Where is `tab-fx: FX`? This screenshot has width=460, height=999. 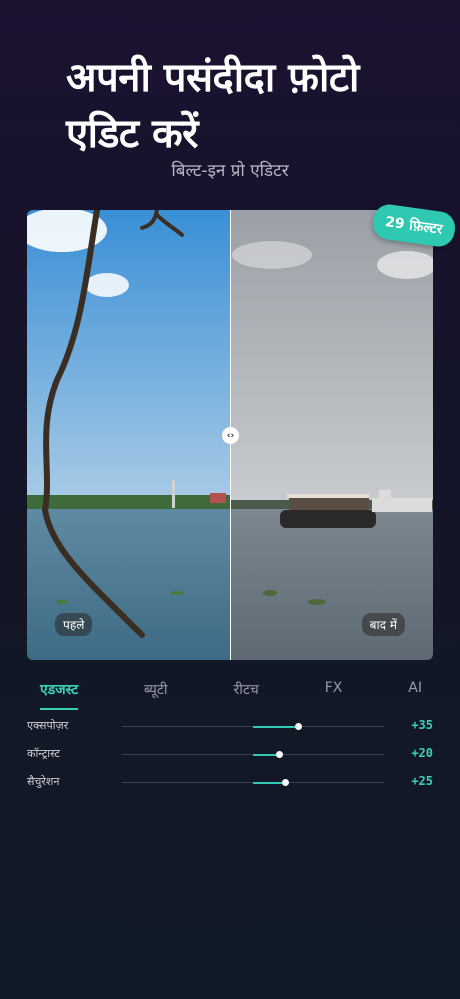
tab-fx: FX is located at coordinates (334, 693).